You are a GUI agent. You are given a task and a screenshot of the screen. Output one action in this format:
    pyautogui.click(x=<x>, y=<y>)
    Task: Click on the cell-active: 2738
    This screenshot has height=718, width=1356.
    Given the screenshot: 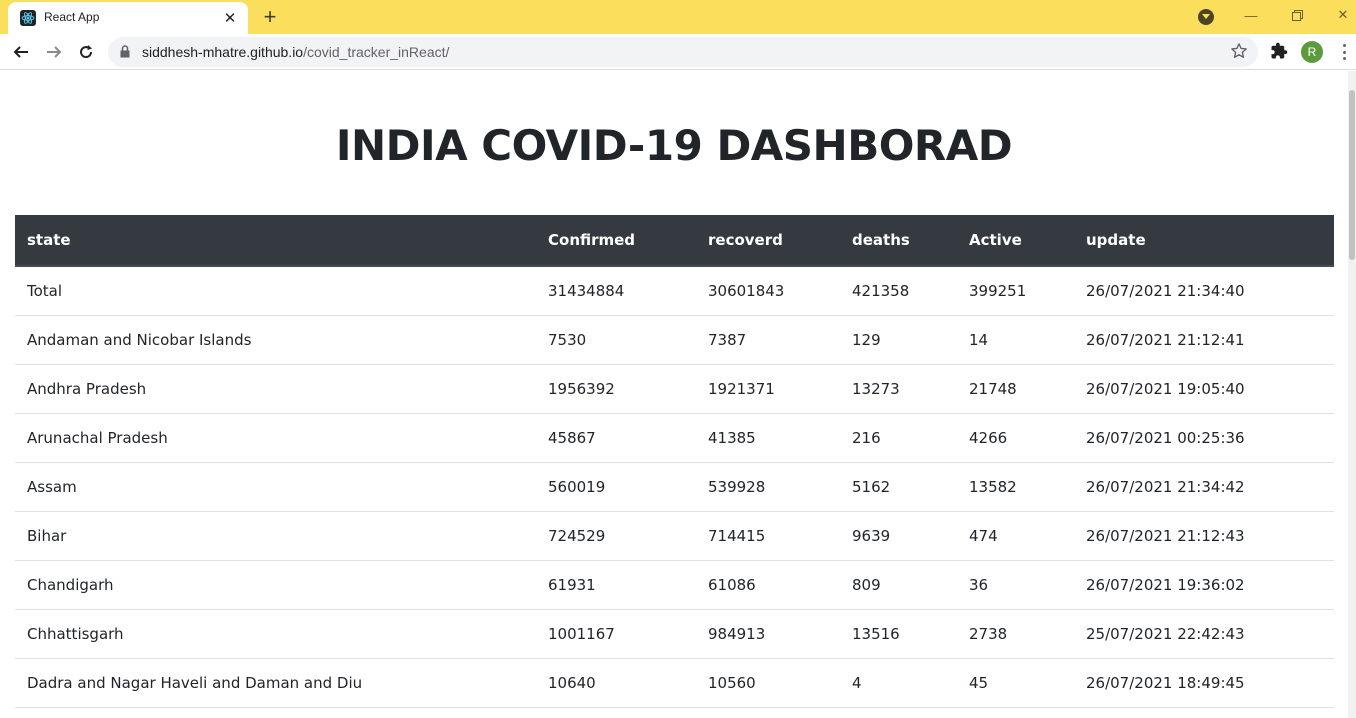 What is the action you would take?
    pyautogui.click(x=1015, y=634)
    